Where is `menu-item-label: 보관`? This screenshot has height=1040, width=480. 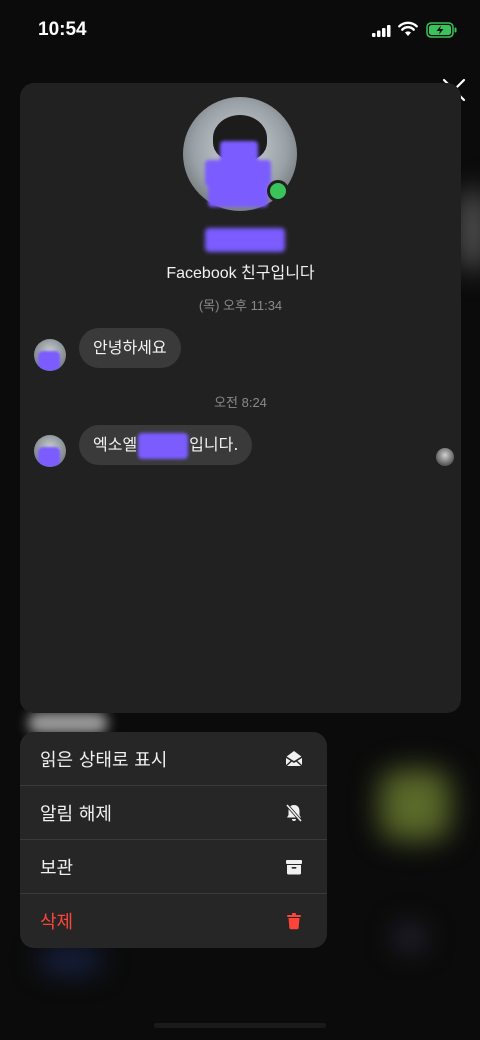
menu-item-label: 보관 is located at coordinates (57, 868).